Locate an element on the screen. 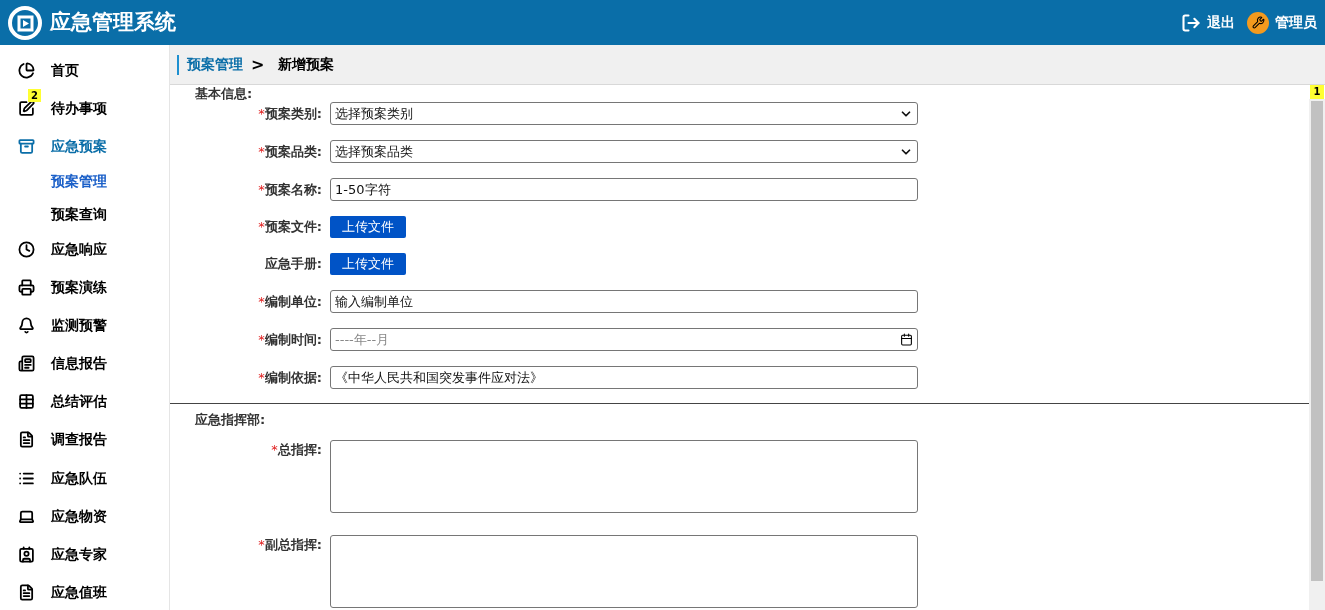  section-title: 应急指挥部: is located at coordinates (230, 420).